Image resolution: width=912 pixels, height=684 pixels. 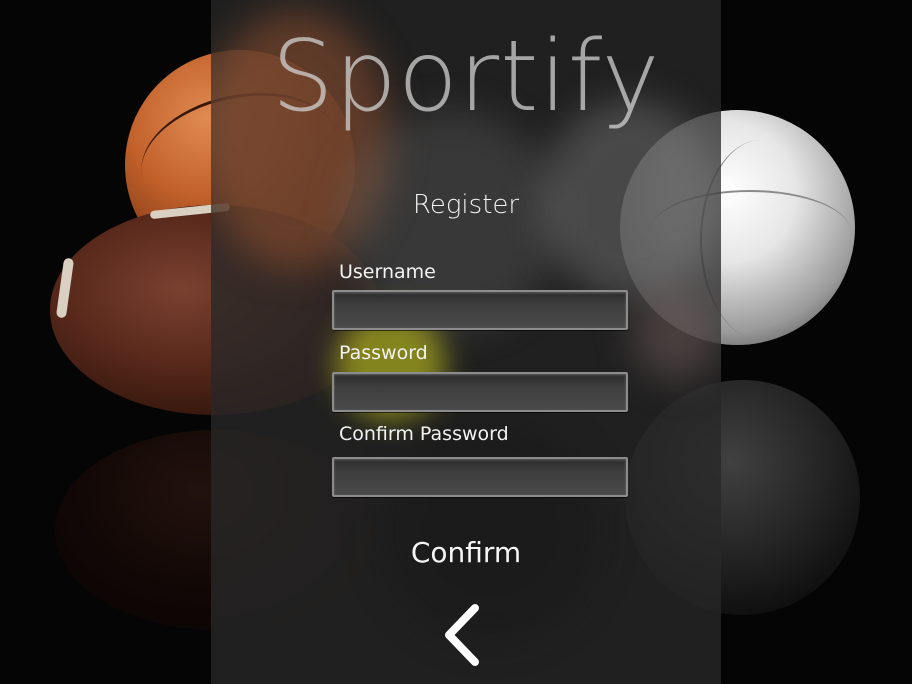 What do you see at coordinates (462, 635) in the screenshot?
I see `chevron-left-icon` at bounding box center [462, 635].